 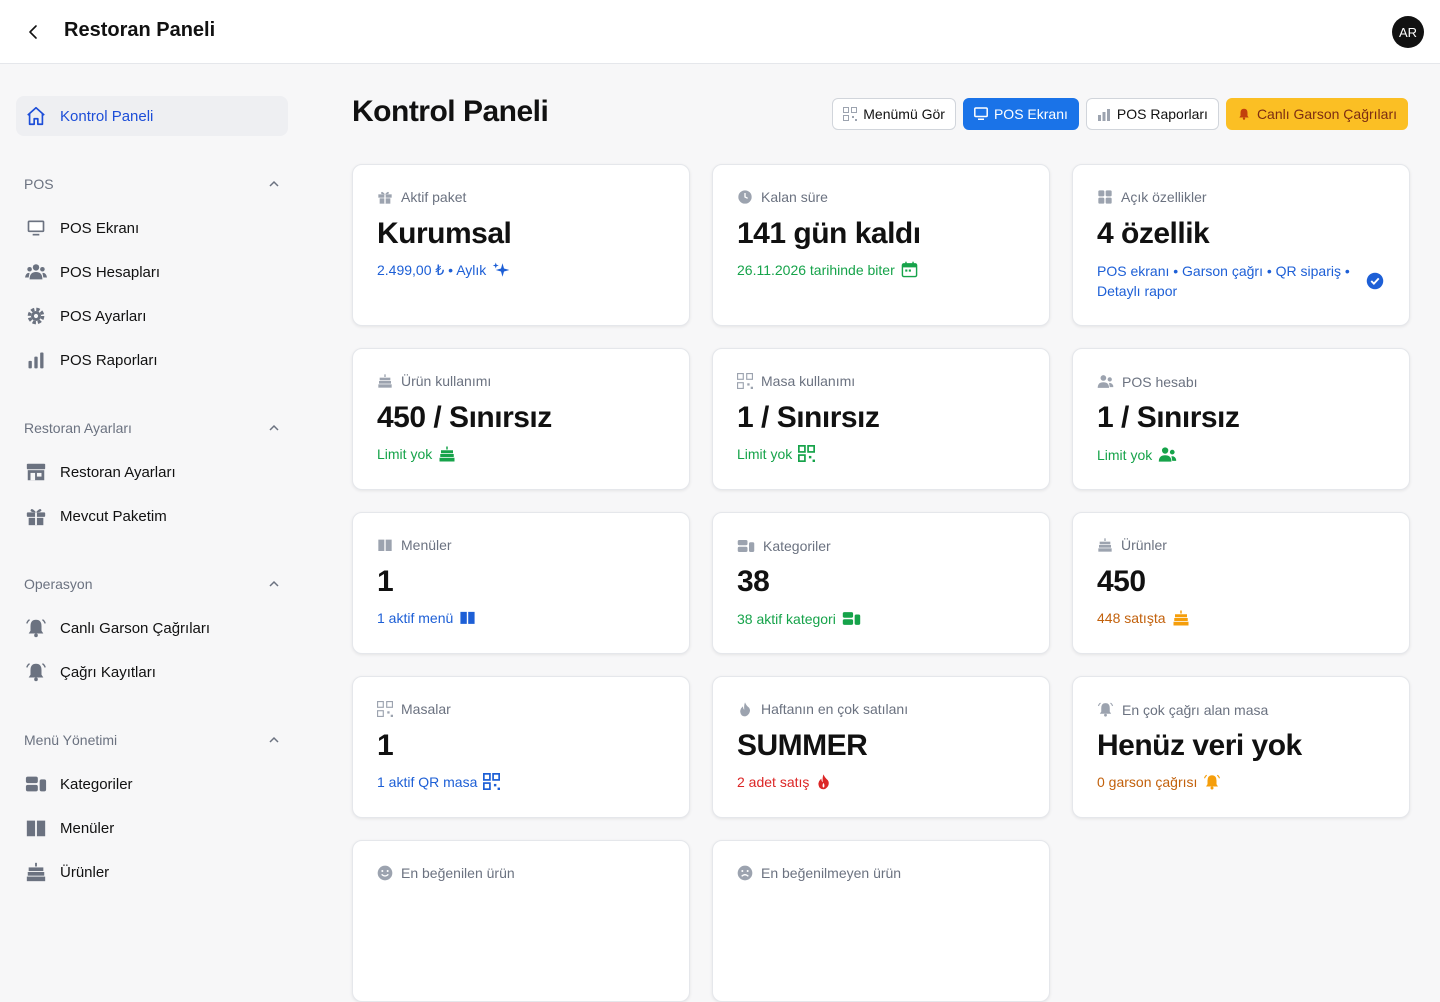 What do you see at coordinates (1408, 32) in the screenshot?
I see `avatar: AR` at bounding box center [1408, 32].